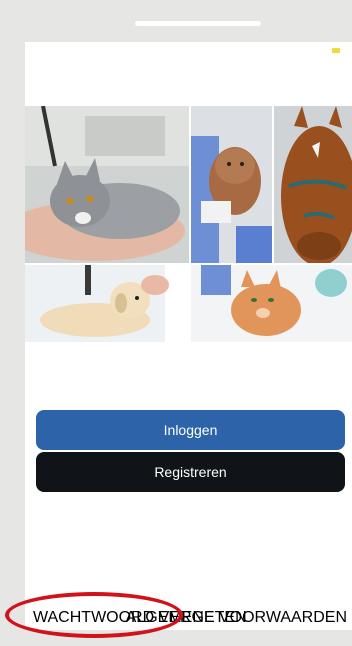  I want to click on terms-link: ALGEMENE VOORWAARDEN, so click(236, 618).